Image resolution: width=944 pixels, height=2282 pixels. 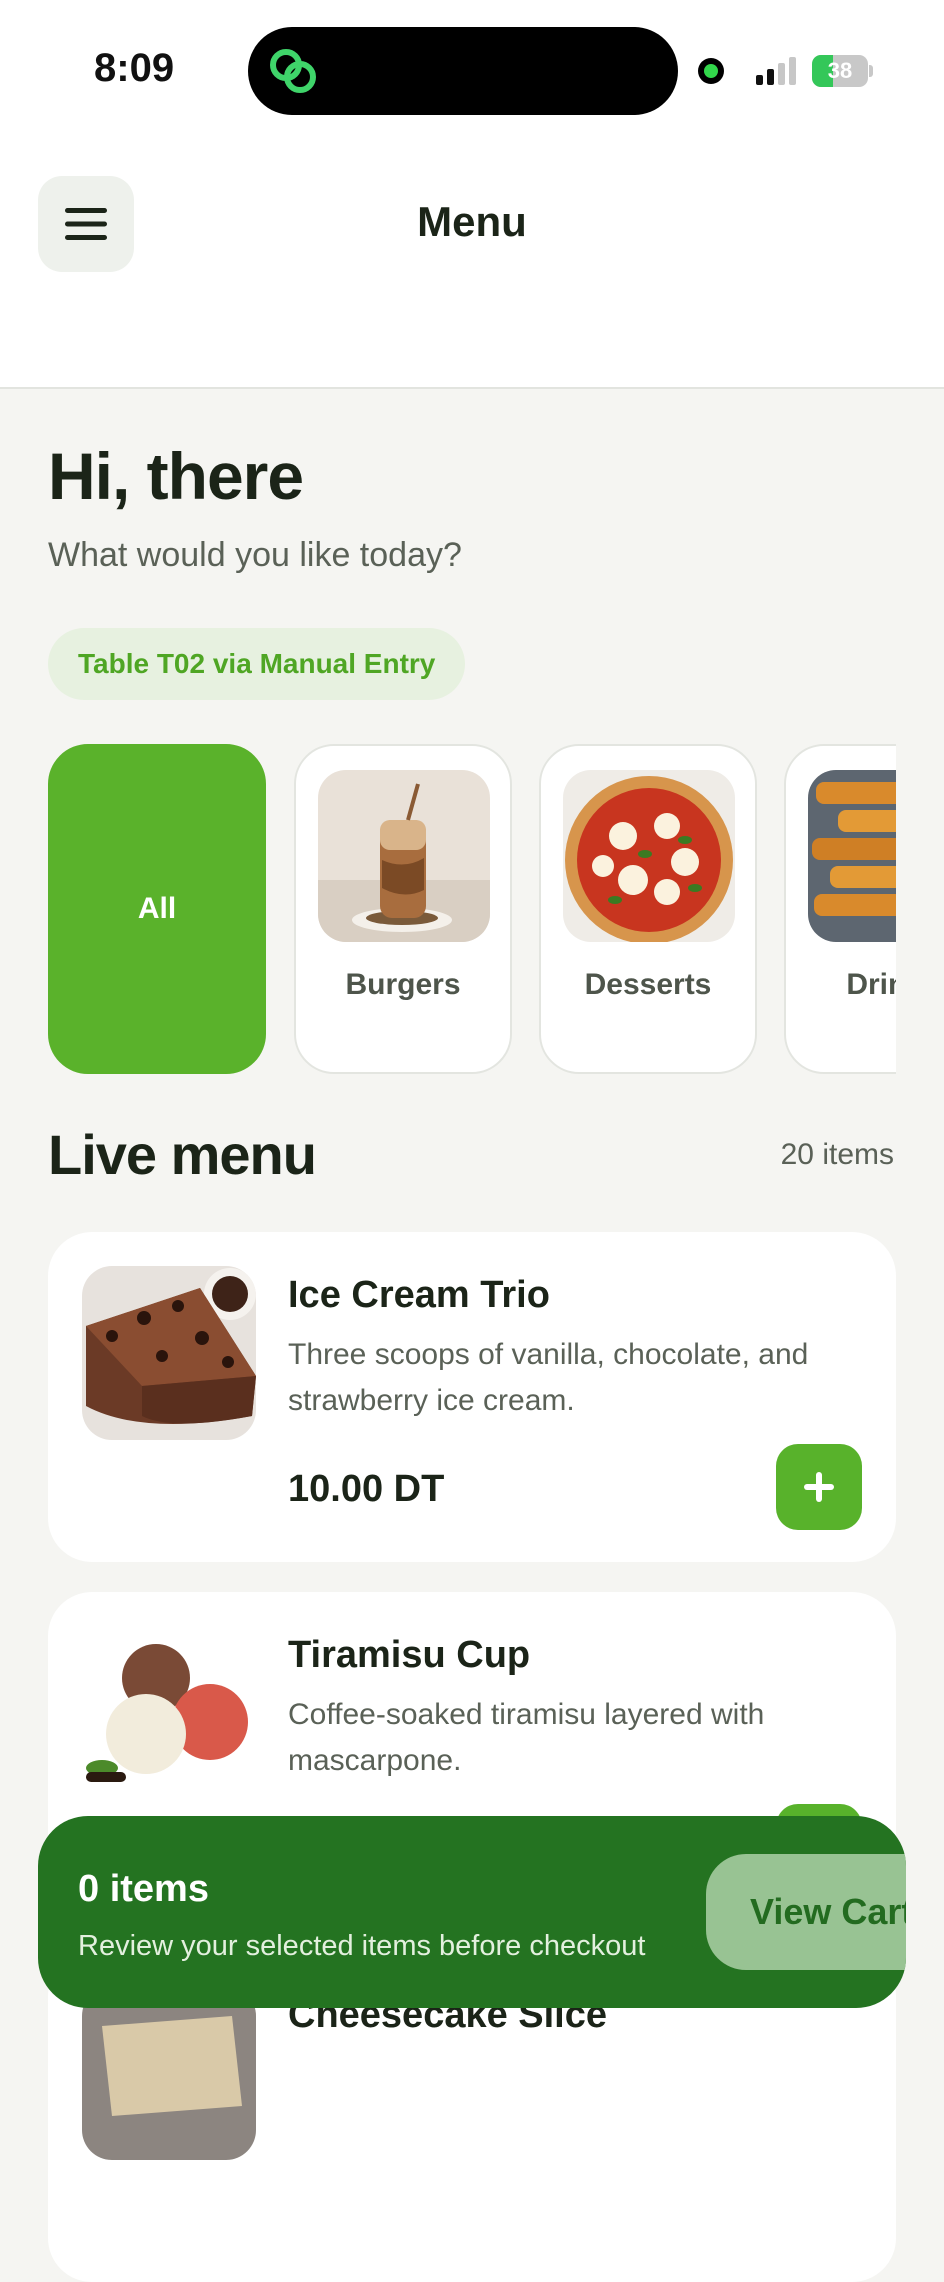 What do you see at coordinates (649, 856) in the screenshot?
I see `pizza-photo` at bounding box center [649, 856].